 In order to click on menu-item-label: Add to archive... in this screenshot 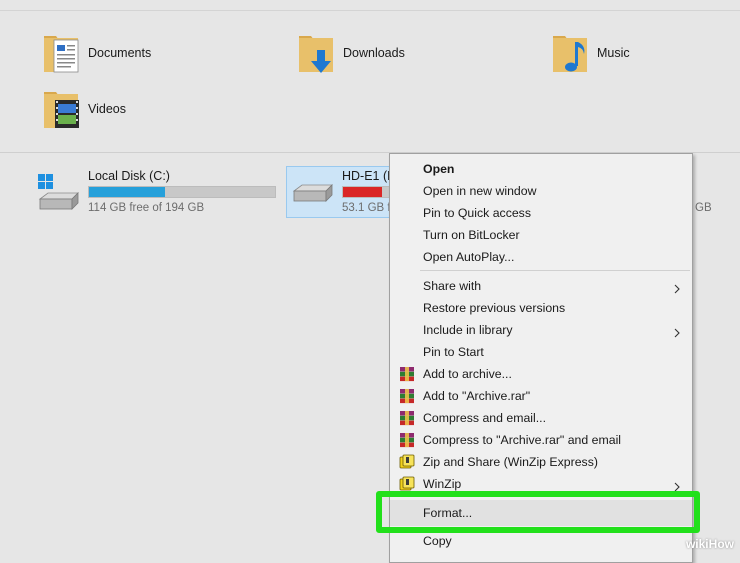, I will do `click(467, 374)`.